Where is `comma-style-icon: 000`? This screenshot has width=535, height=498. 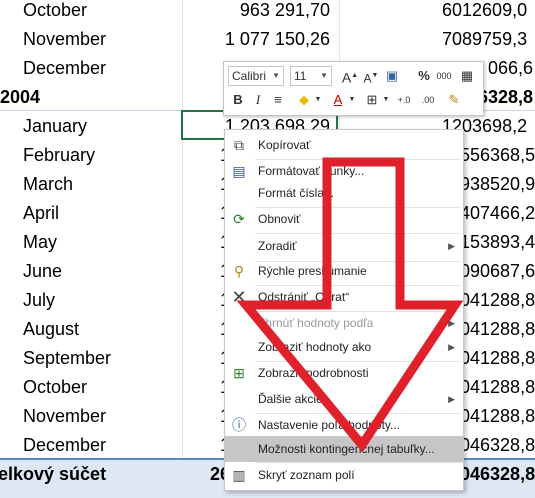
comma-style-icon: 000 is located at coordinates (444, 76).